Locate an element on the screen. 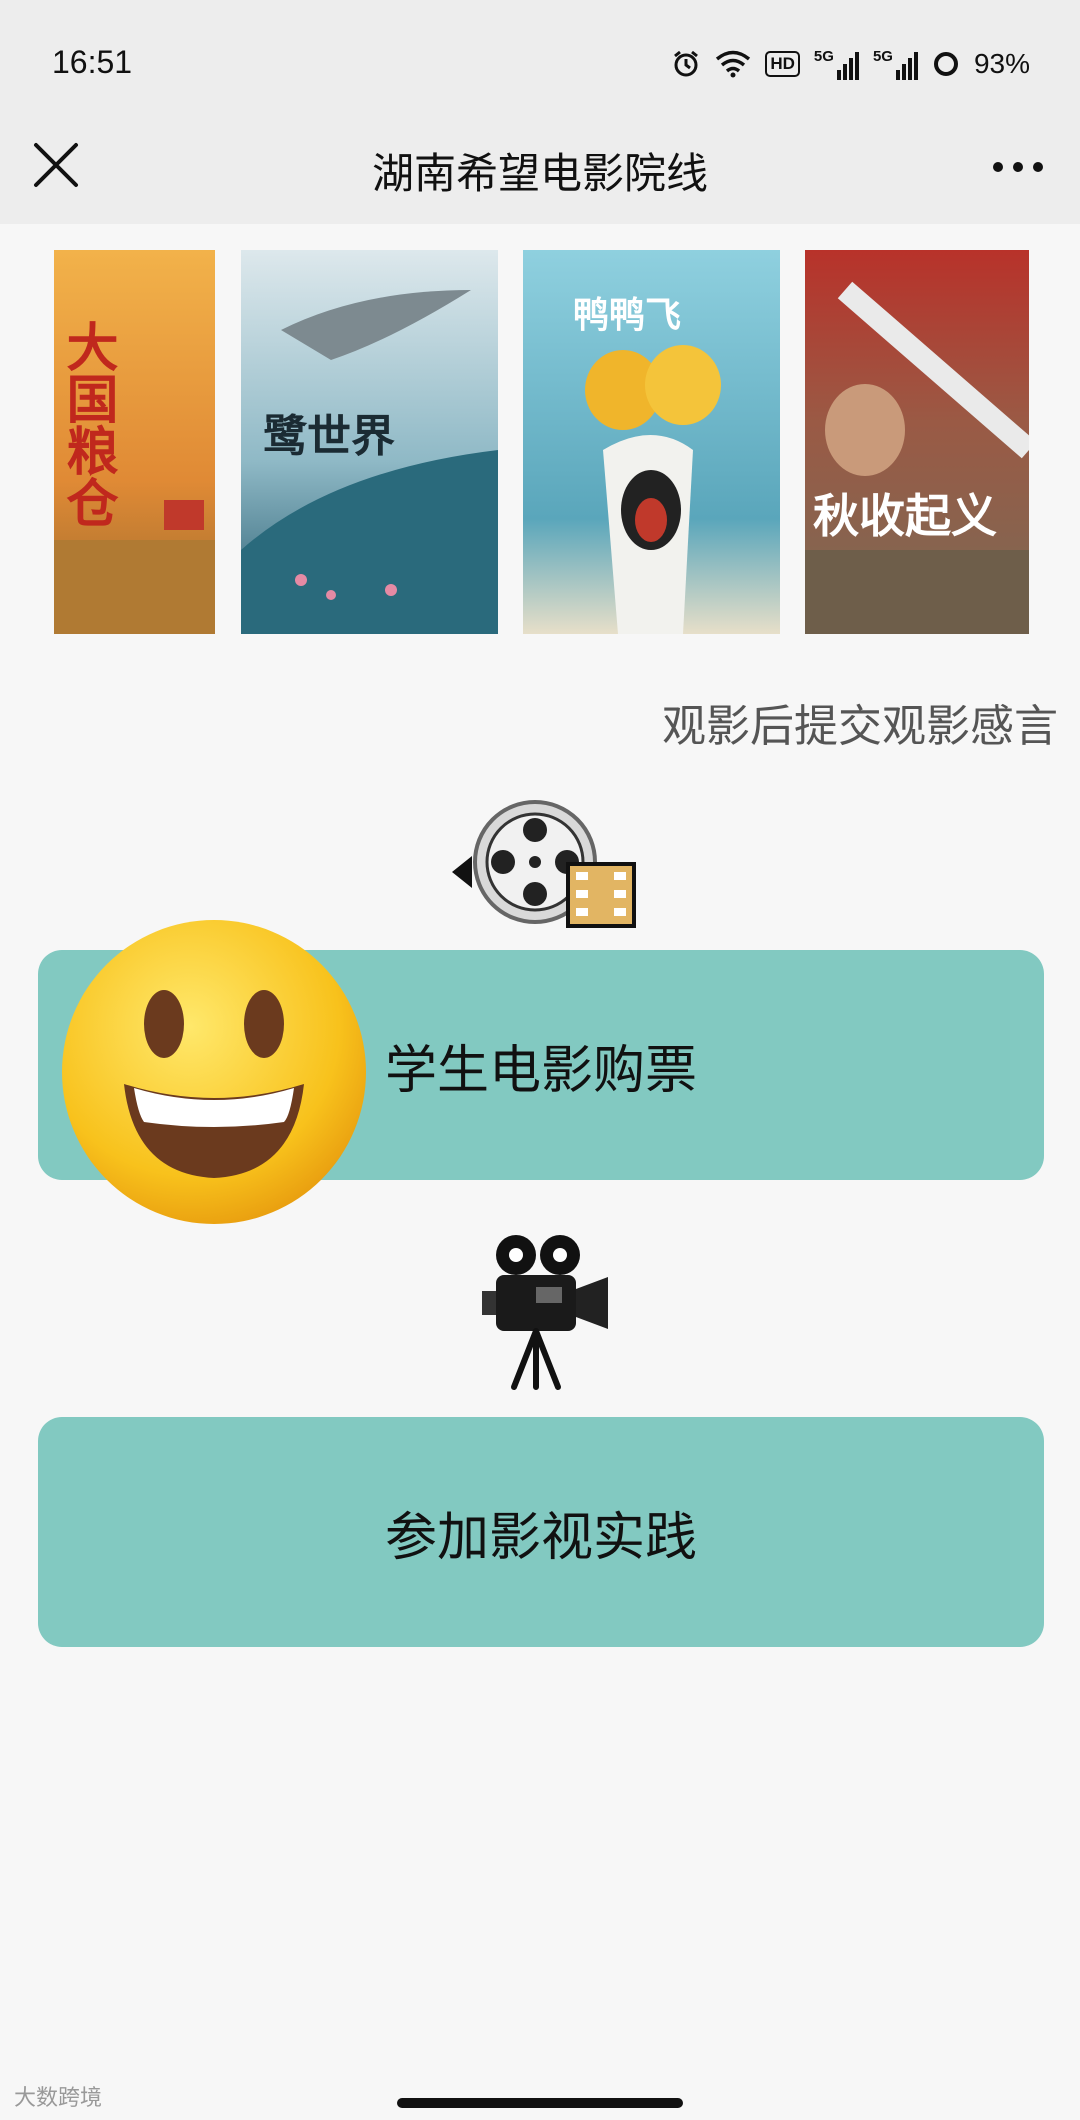 The image size is (1080, 2120). film-practice-button: 参加影视实践 is located at coordinates (541, 1532).